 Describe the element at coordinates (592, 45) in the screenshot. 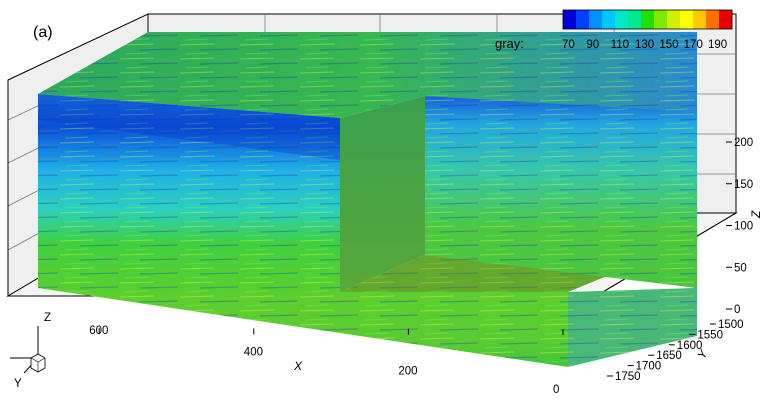

I see `colorbar-tick-label: 90` at that location.